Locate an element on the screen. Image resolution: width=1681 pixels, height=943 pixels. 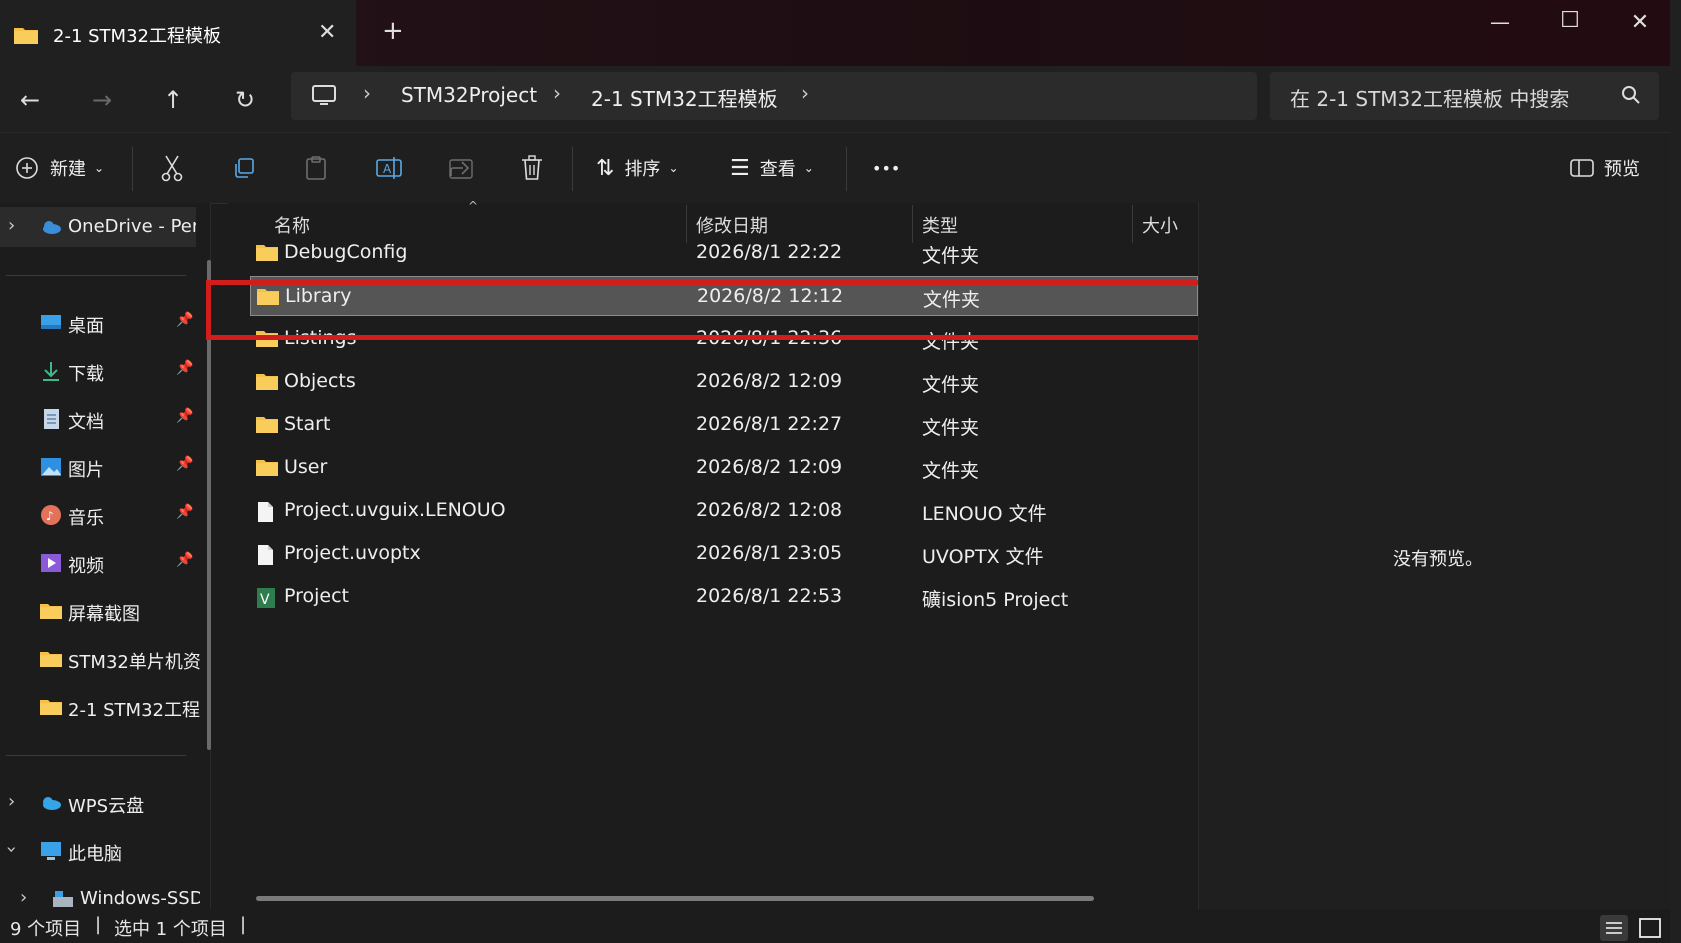
address-bar: › STM32Project › 2-1 STM32工程模板 › is located at coordinates (774, 96).